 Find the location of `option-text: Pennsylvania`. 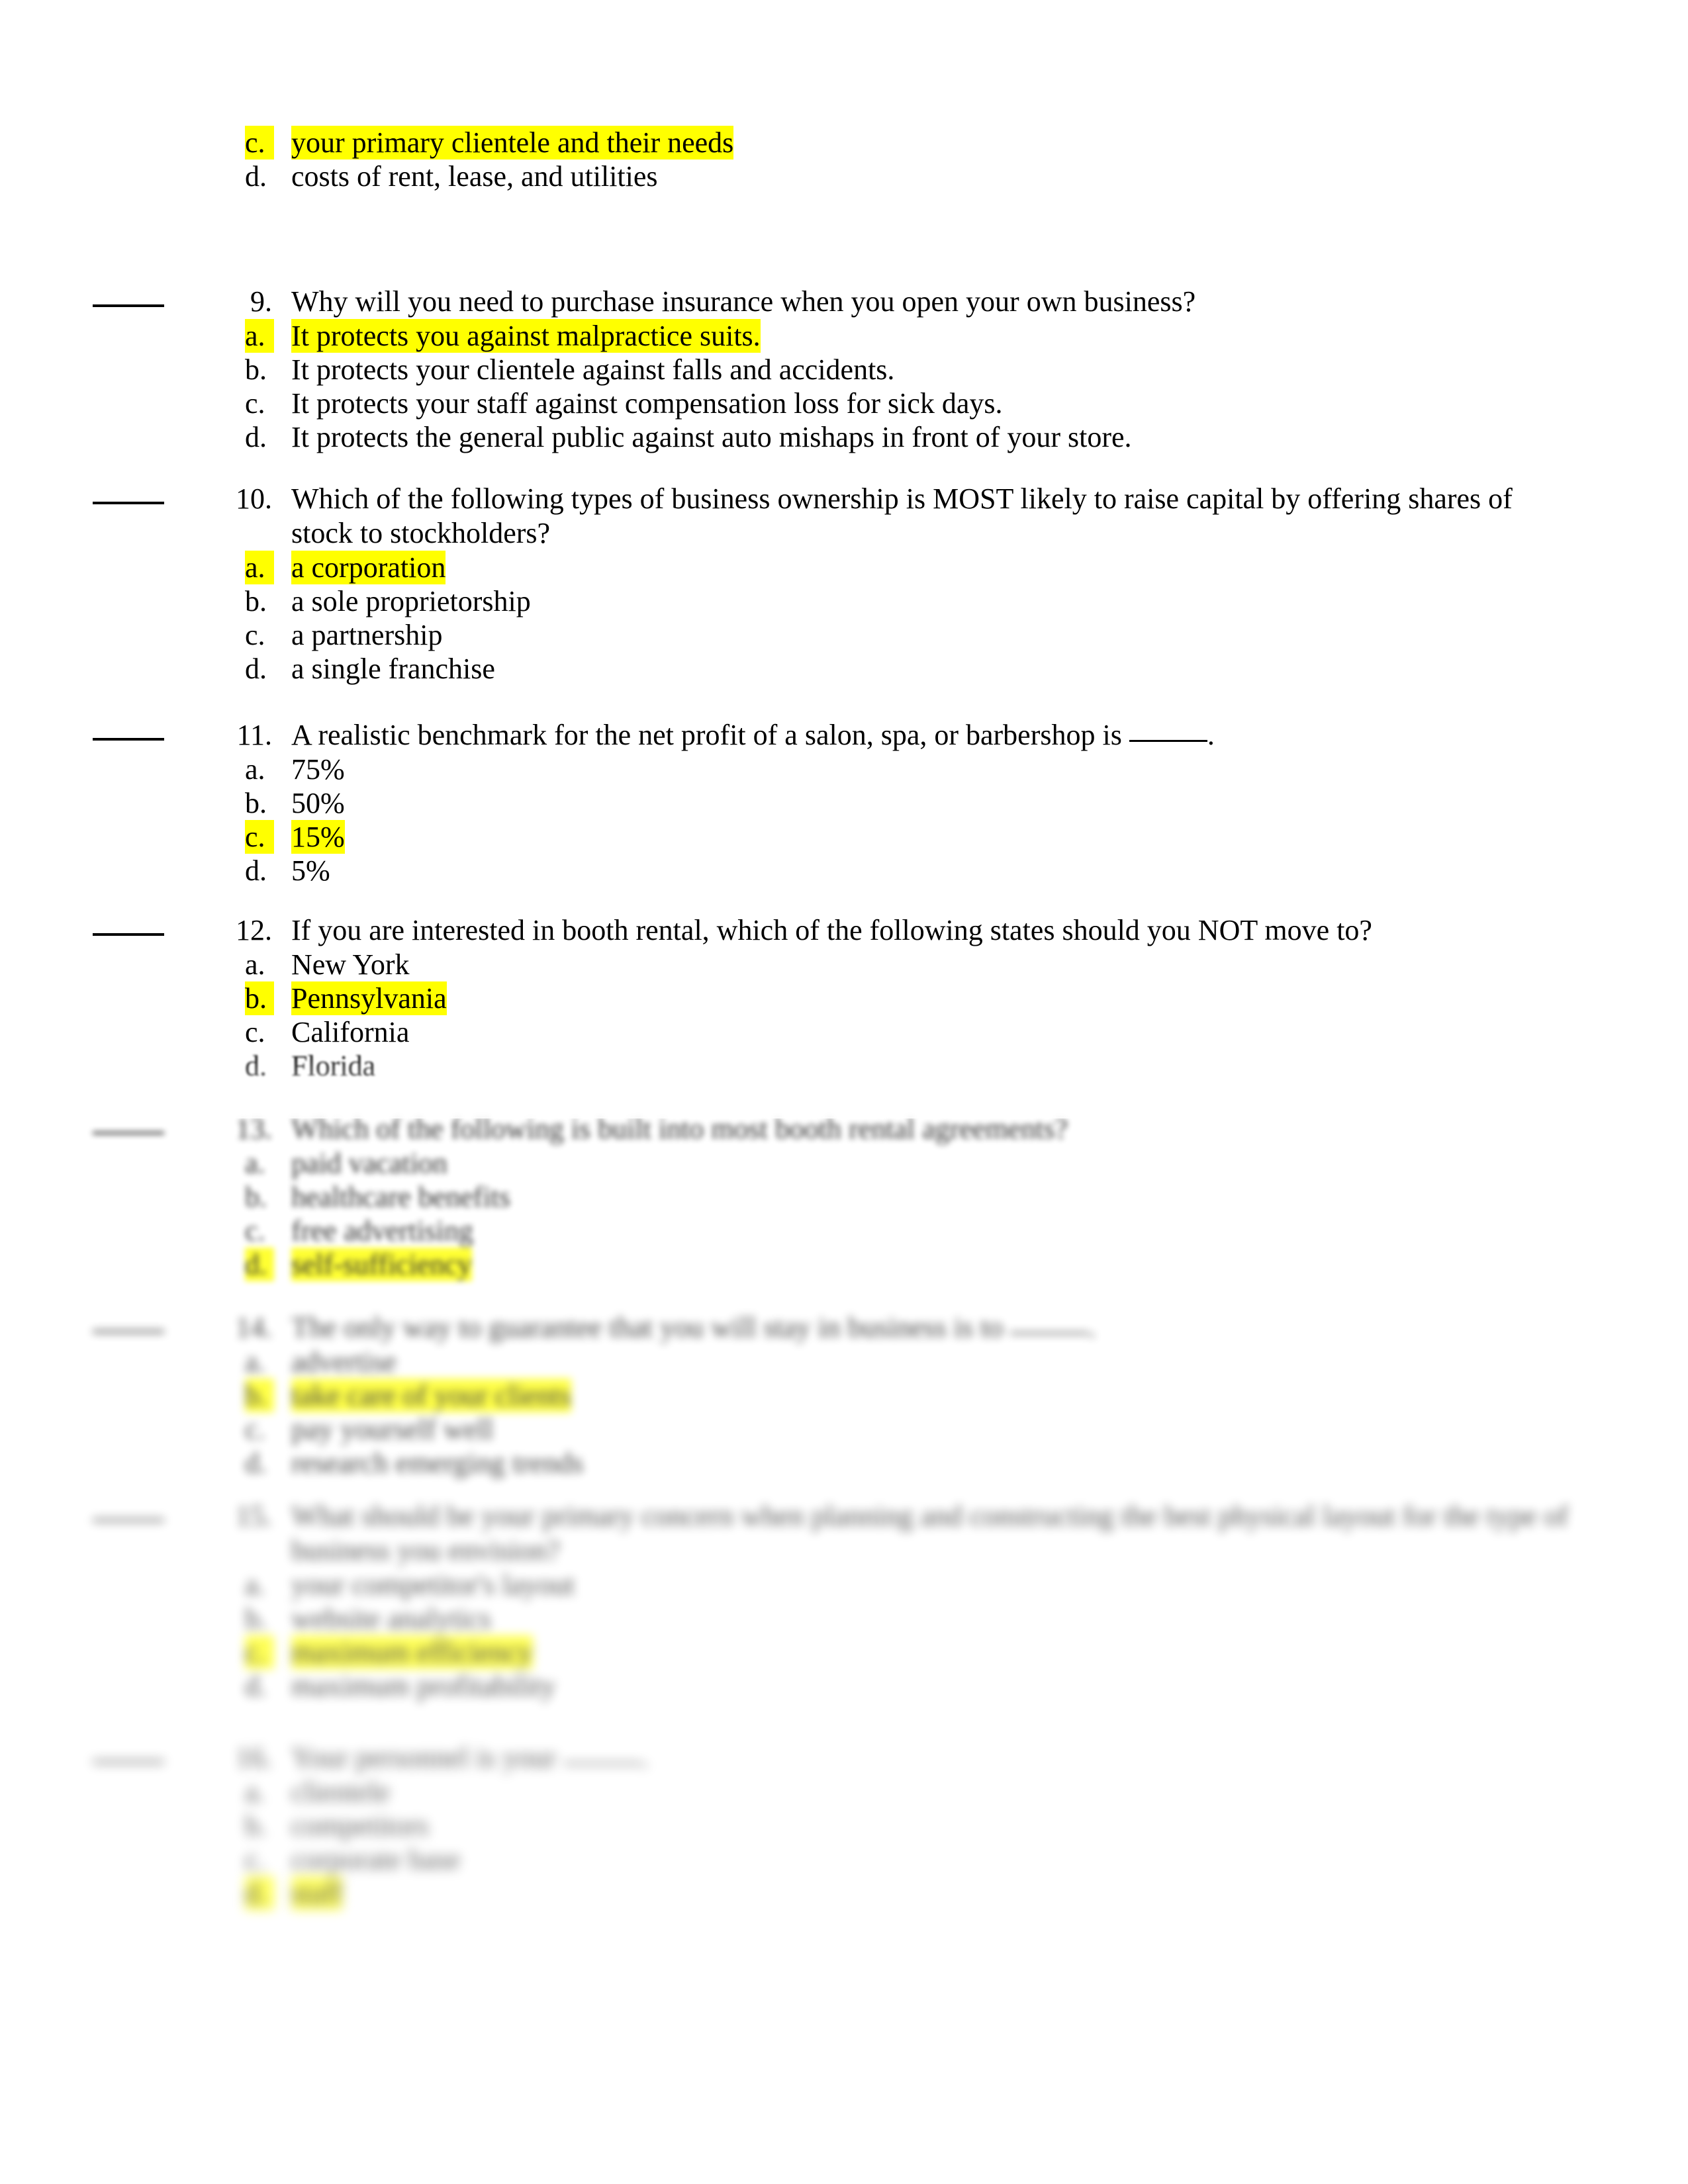

option-text: Pennsylvania is located at coordinates (369, 998).